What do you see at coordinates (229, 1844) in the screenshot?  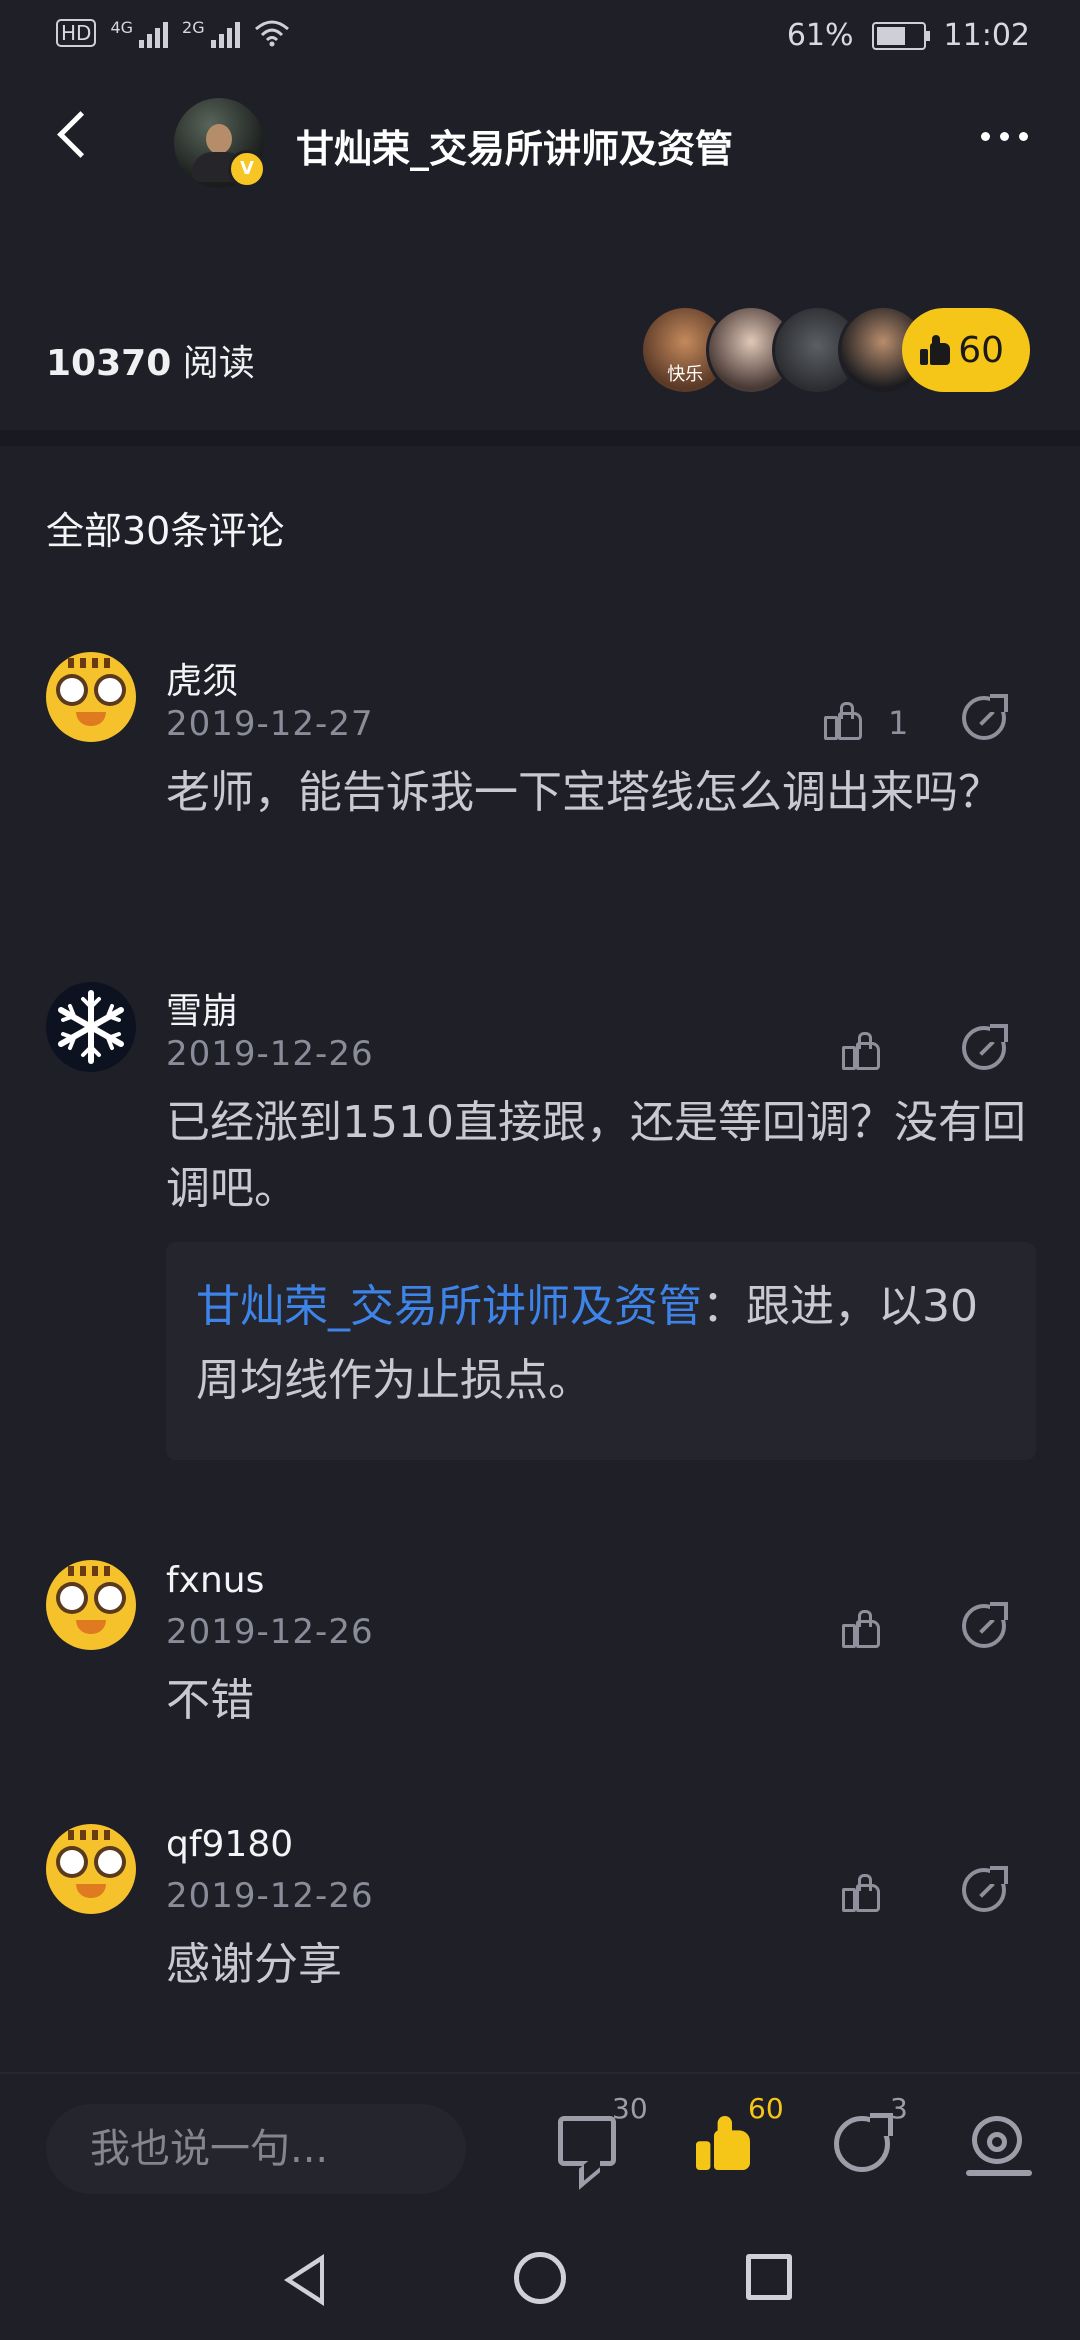 I see `comment-username: qf9180` at bounding box center [229, 1844].